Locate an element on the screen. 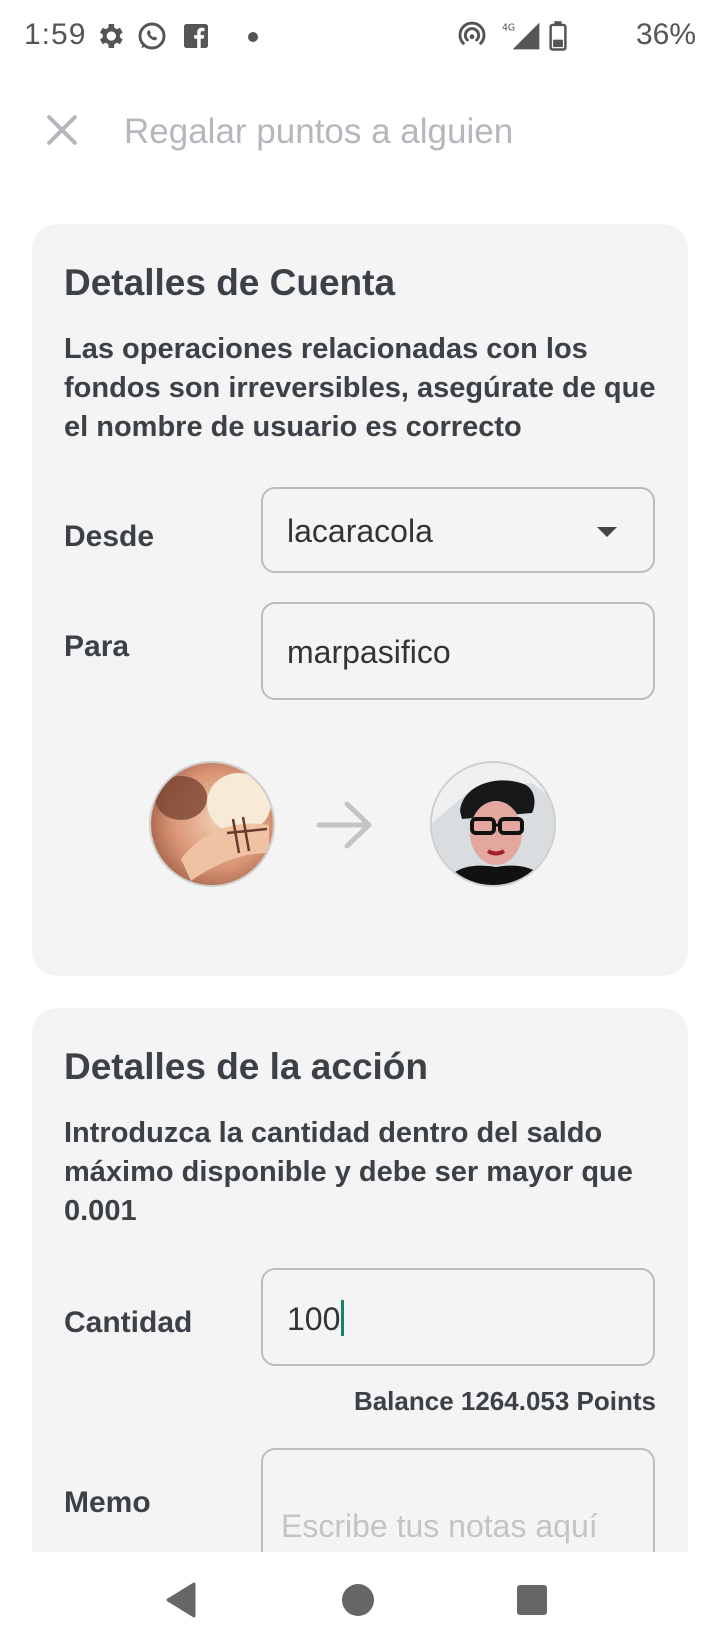 Image resolution: width=720 pixels, height=1650 pixels. facebook-icon is located at coordinates (196, 36).